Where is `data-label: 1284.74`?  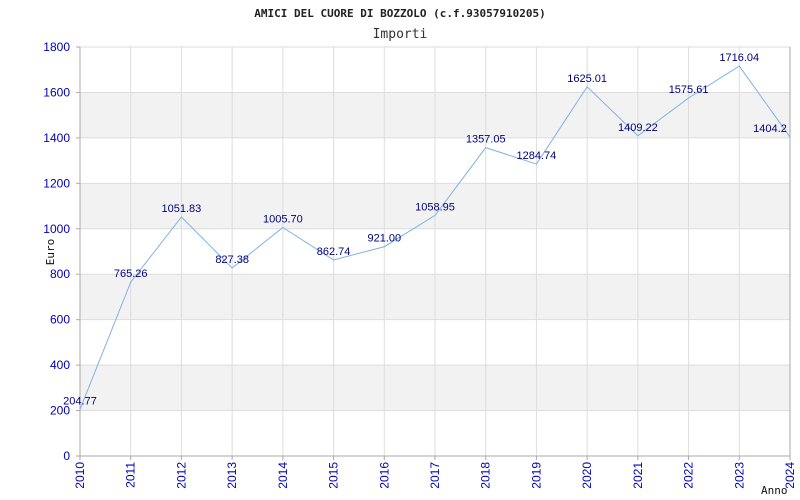 data-label: 1284.74 is located at coordinates (537, 156).